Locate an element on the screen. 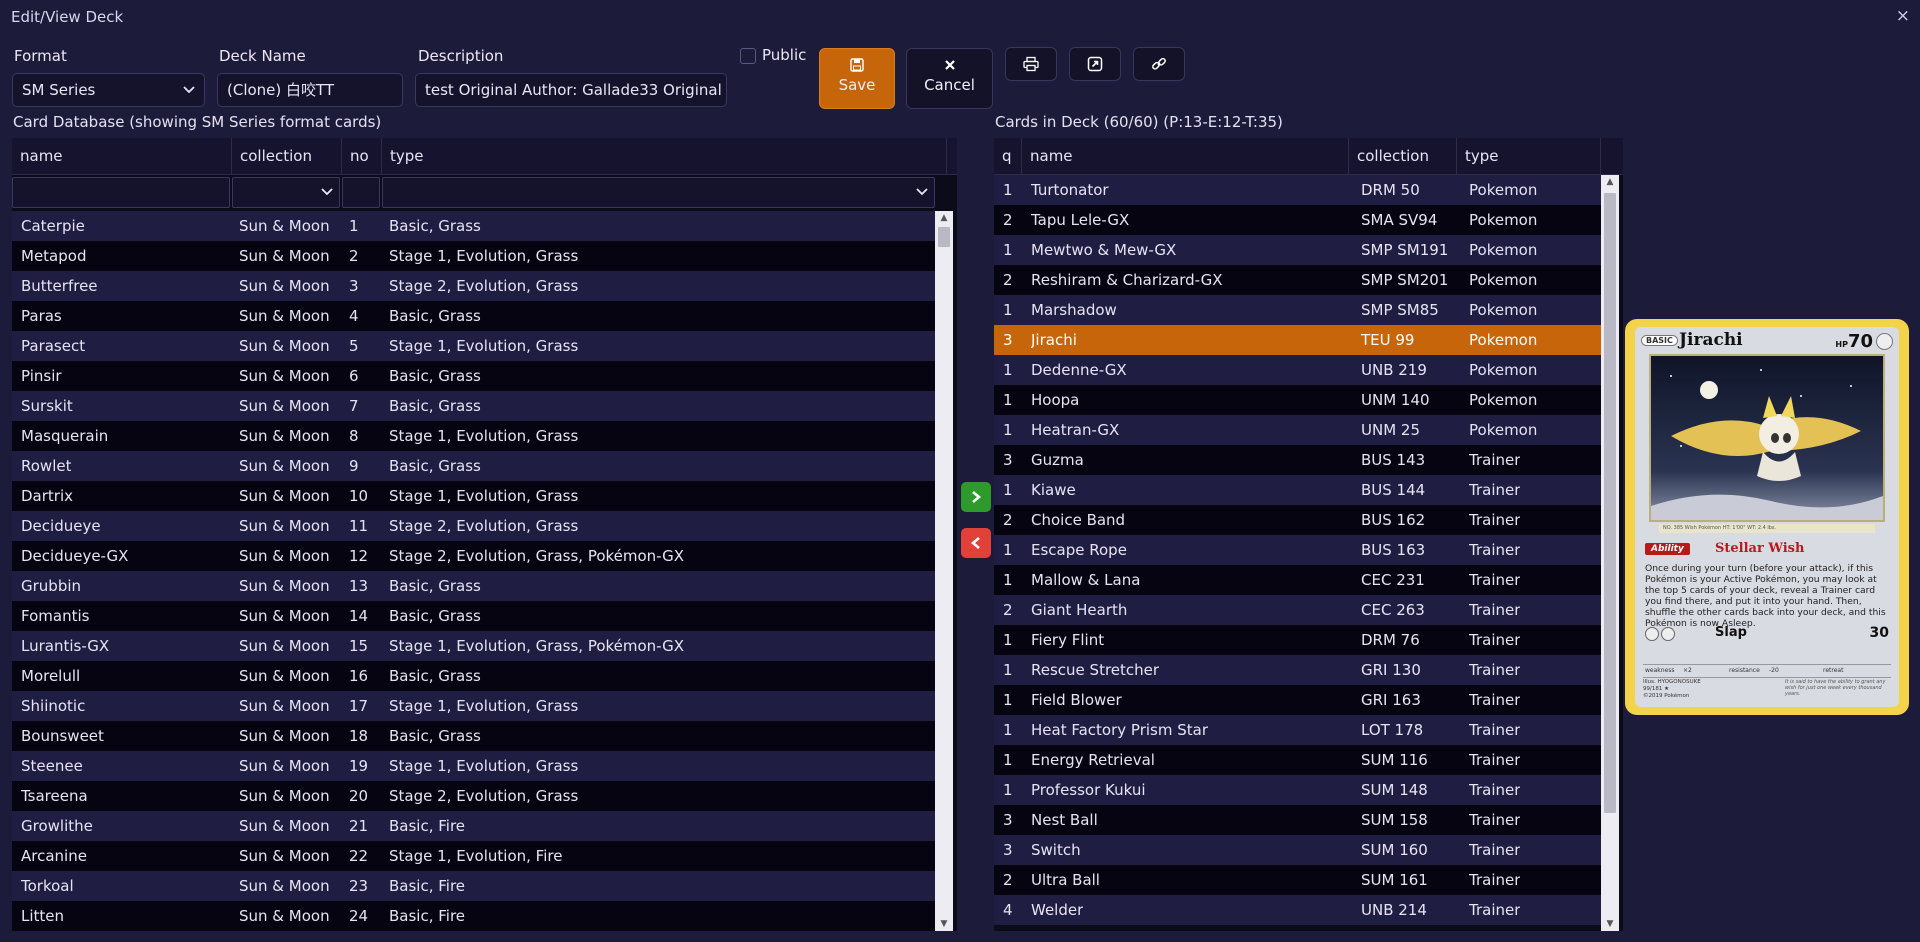  quantity-cell: 3 is located at coordinates (1008, 340).